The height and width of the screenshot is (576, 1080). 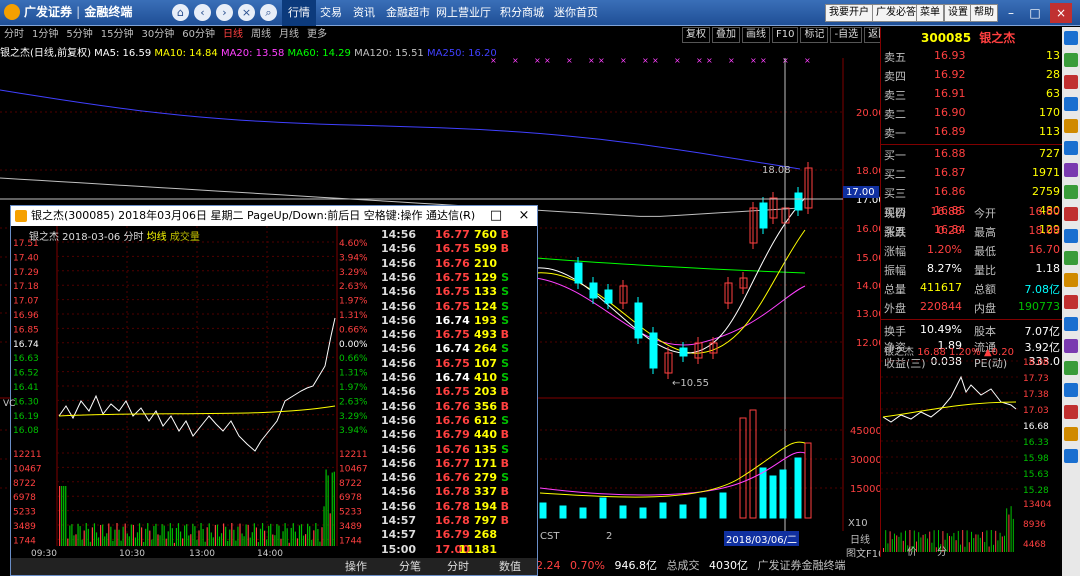 What do you see at coordinates (1046, 191) in the screenshot?
I see `order-volume: 2759` at bounding box center [1046, 191].